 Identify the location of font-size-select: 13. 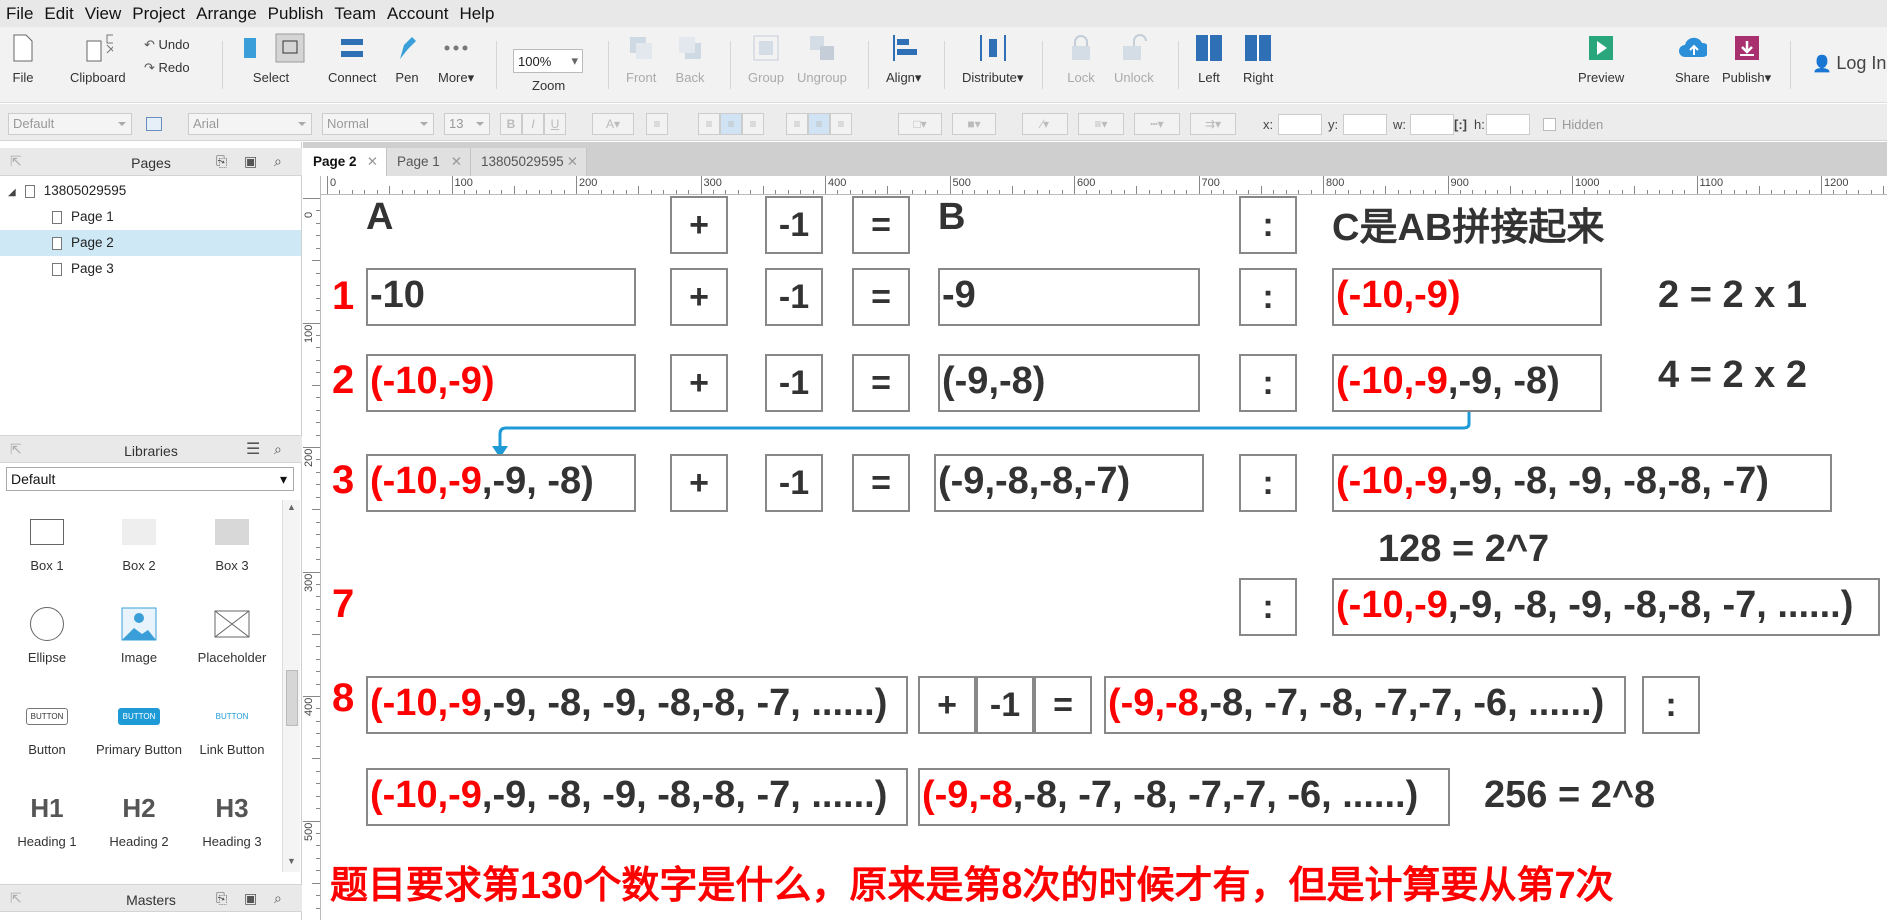
(467, 124).